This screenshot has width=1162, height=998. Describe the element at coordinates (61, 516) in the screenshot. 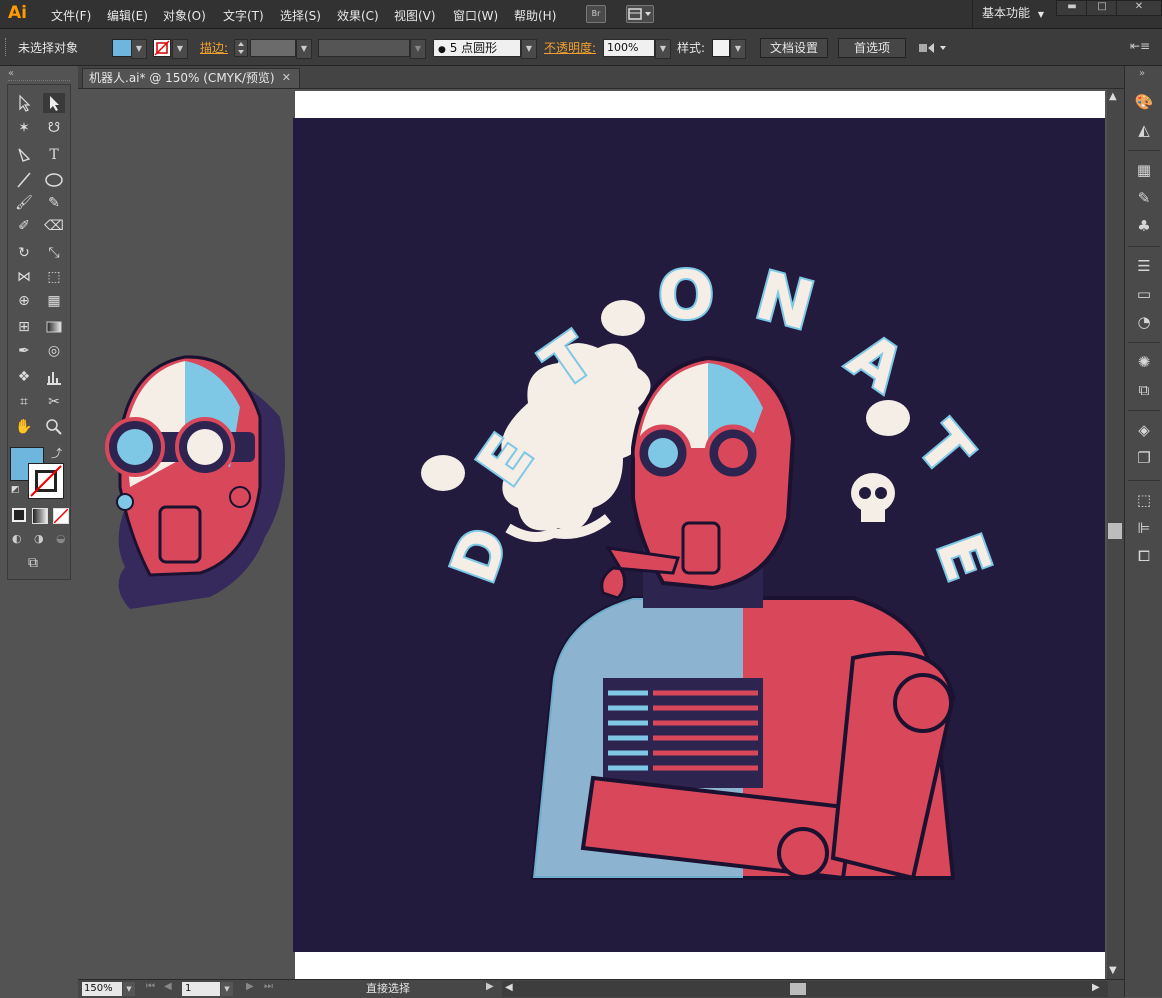

I see `none-mode-button` at that location.